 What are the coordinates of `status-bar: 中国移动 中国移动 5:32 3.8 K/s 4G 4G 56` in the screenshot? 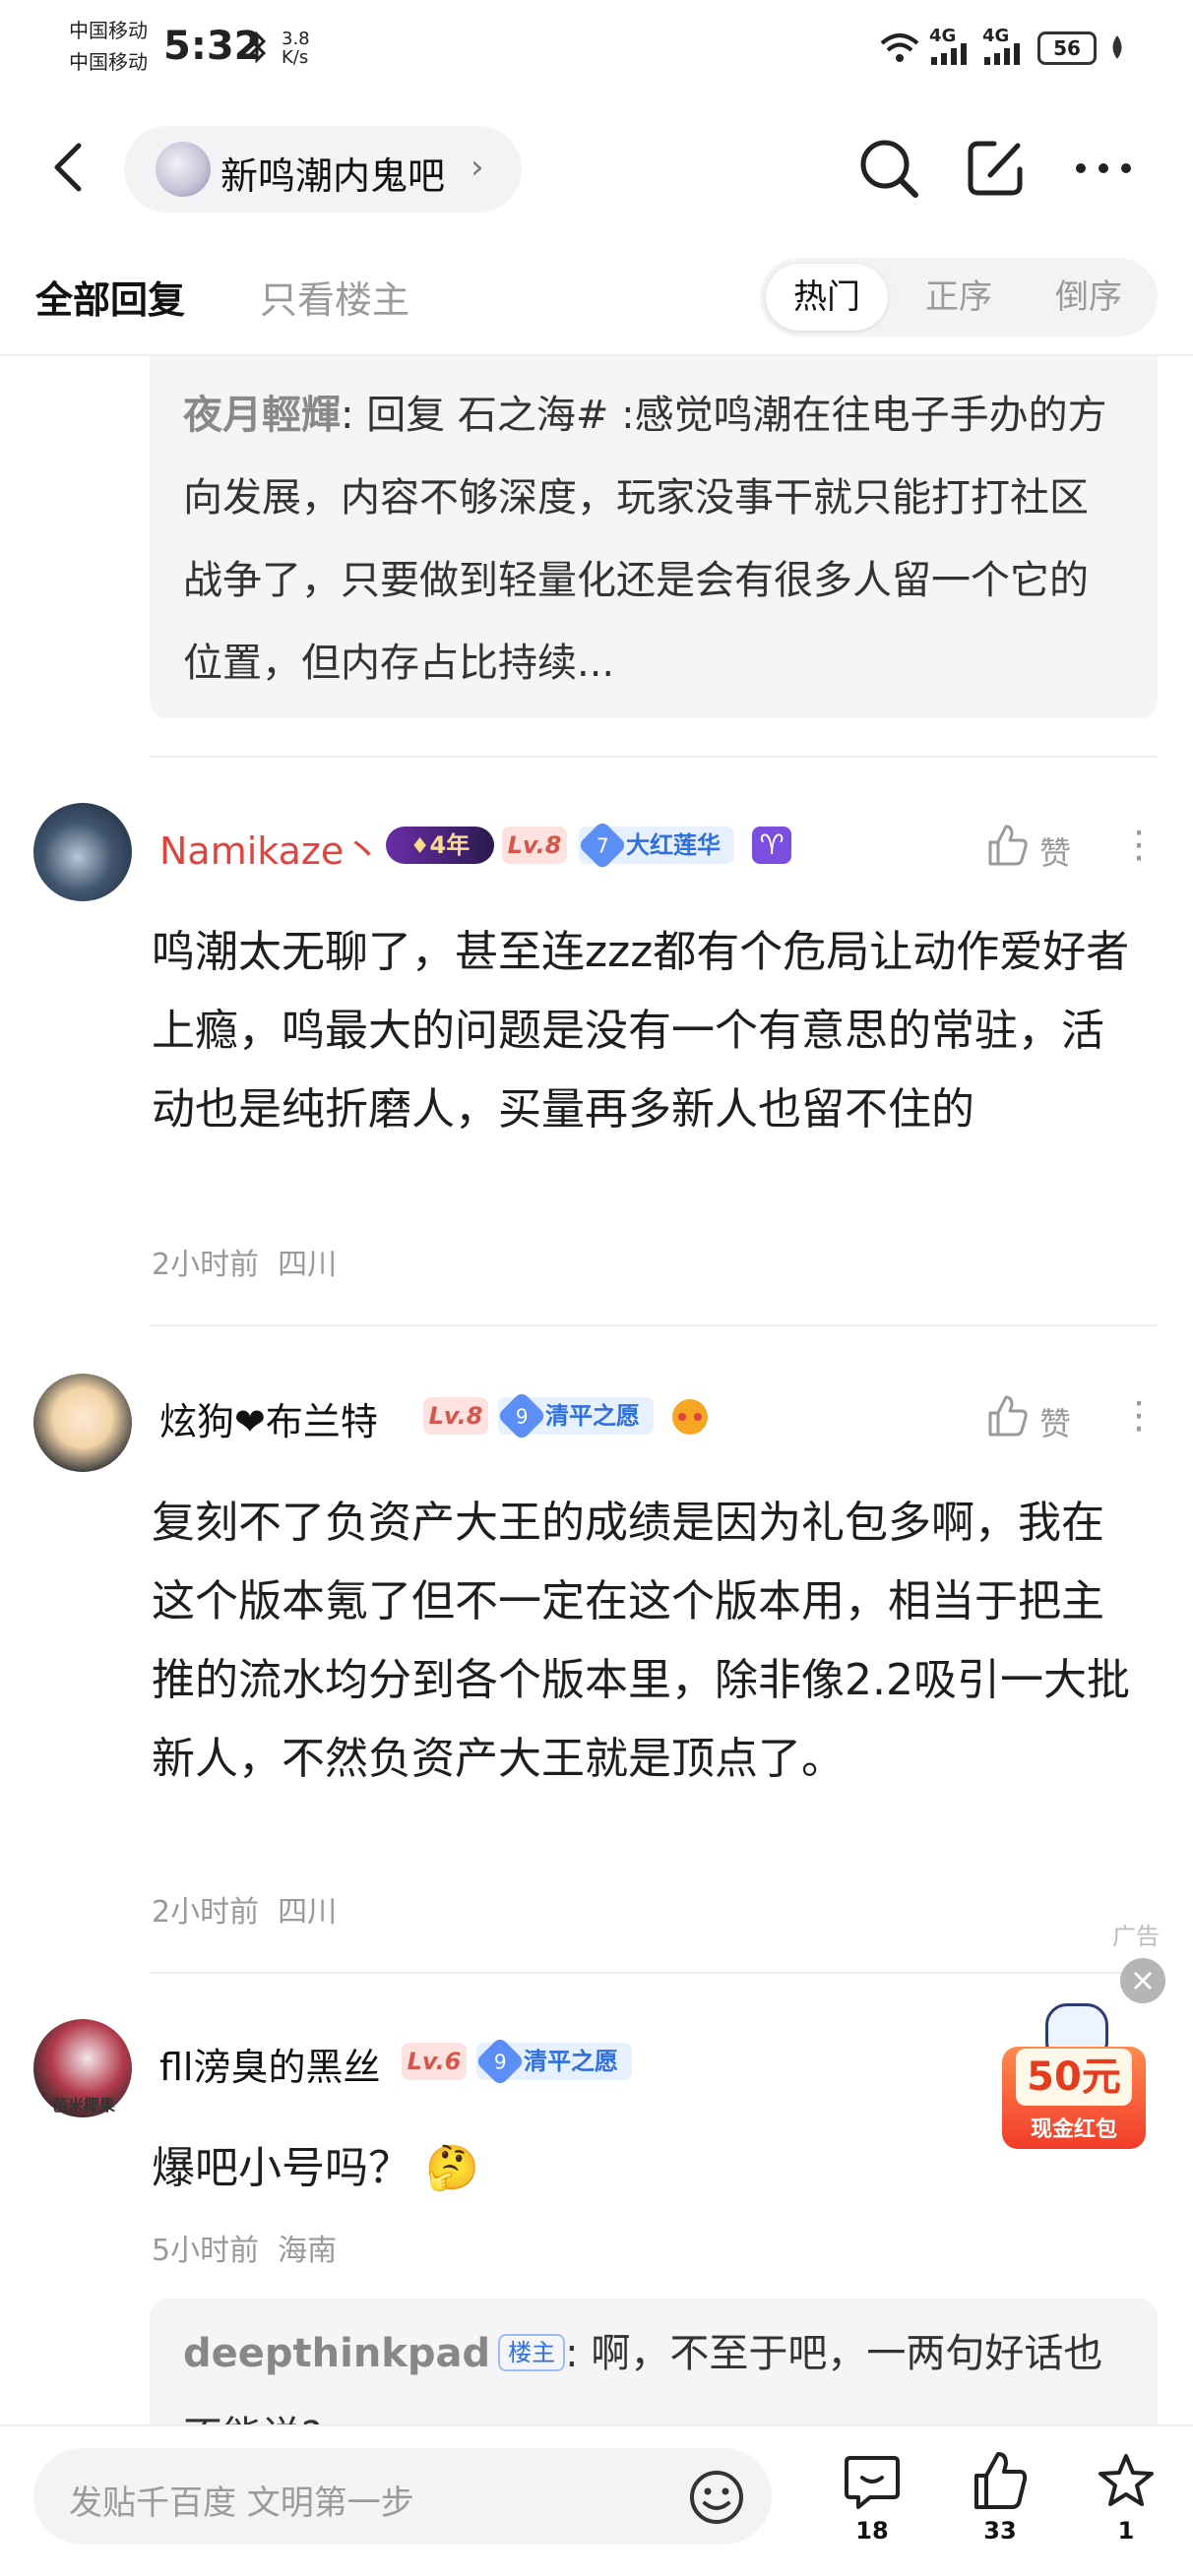 It's located at (596, 47).